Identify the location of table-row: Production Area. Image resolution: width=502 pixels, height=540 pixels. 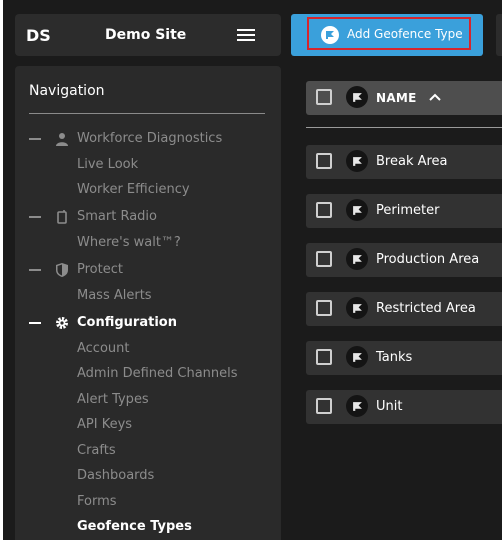
(404, 260).